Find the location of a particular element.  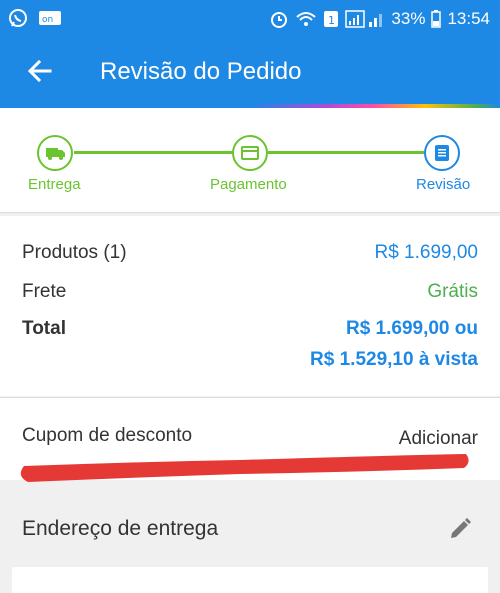

call-notification-icon: on is located at coordinates (50, 18).